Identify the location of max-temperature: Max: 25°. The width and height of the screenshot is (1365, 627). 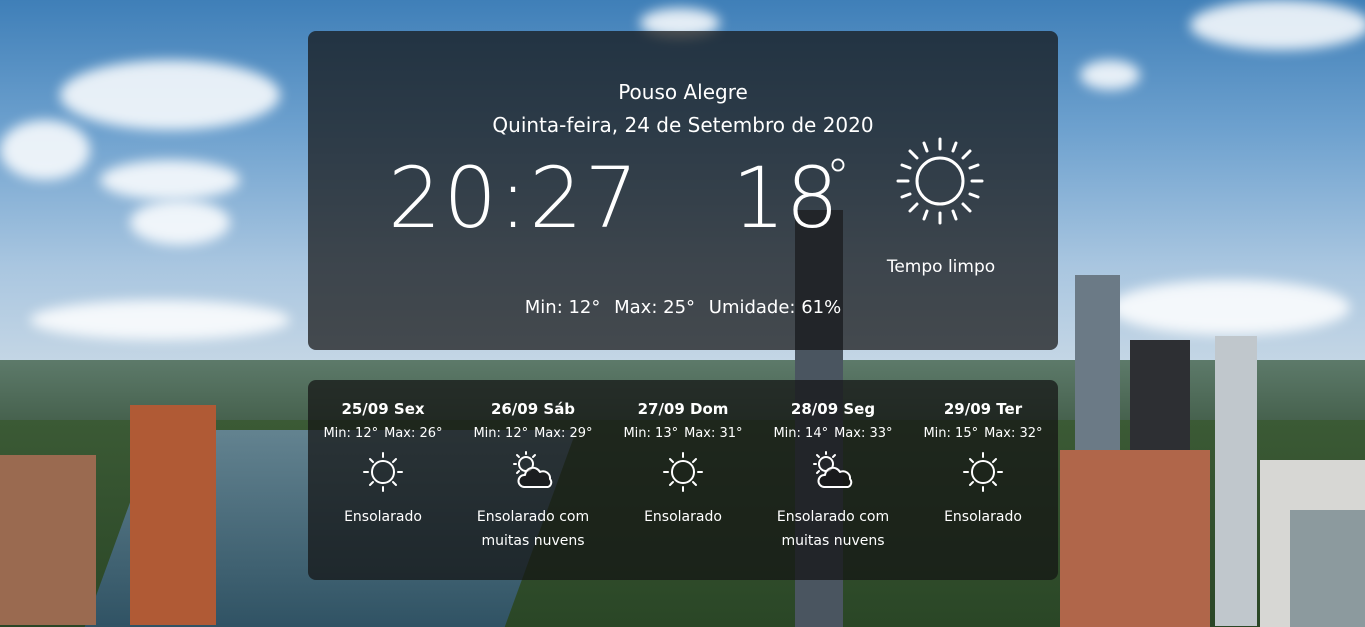
(655, 307).